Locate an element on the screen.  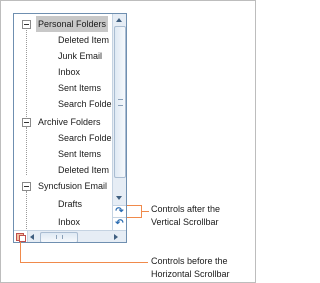
tree-node-label: Syncfusion Email is located at coordinates (73, 186).